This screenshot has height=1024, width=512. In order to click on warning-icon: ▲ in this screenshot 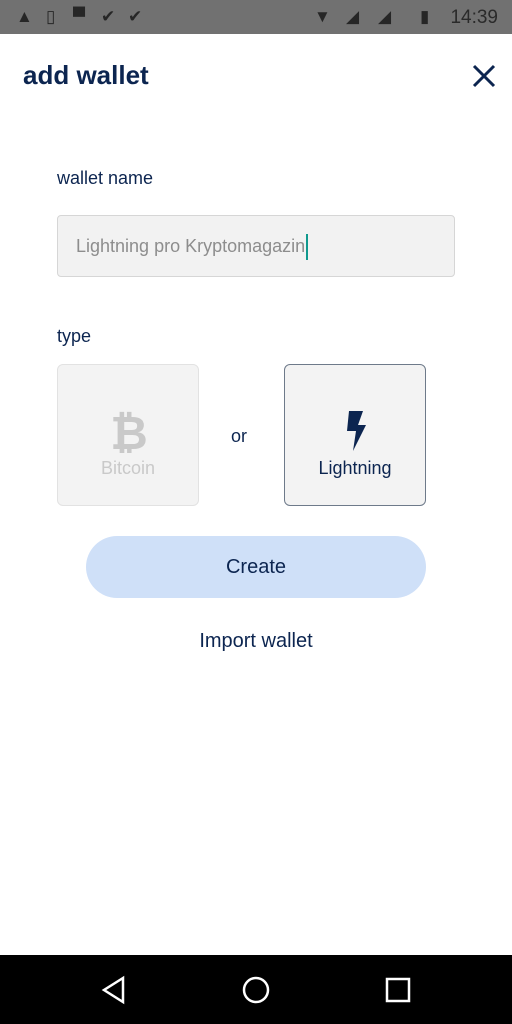, I will do `click(24, 16)`.